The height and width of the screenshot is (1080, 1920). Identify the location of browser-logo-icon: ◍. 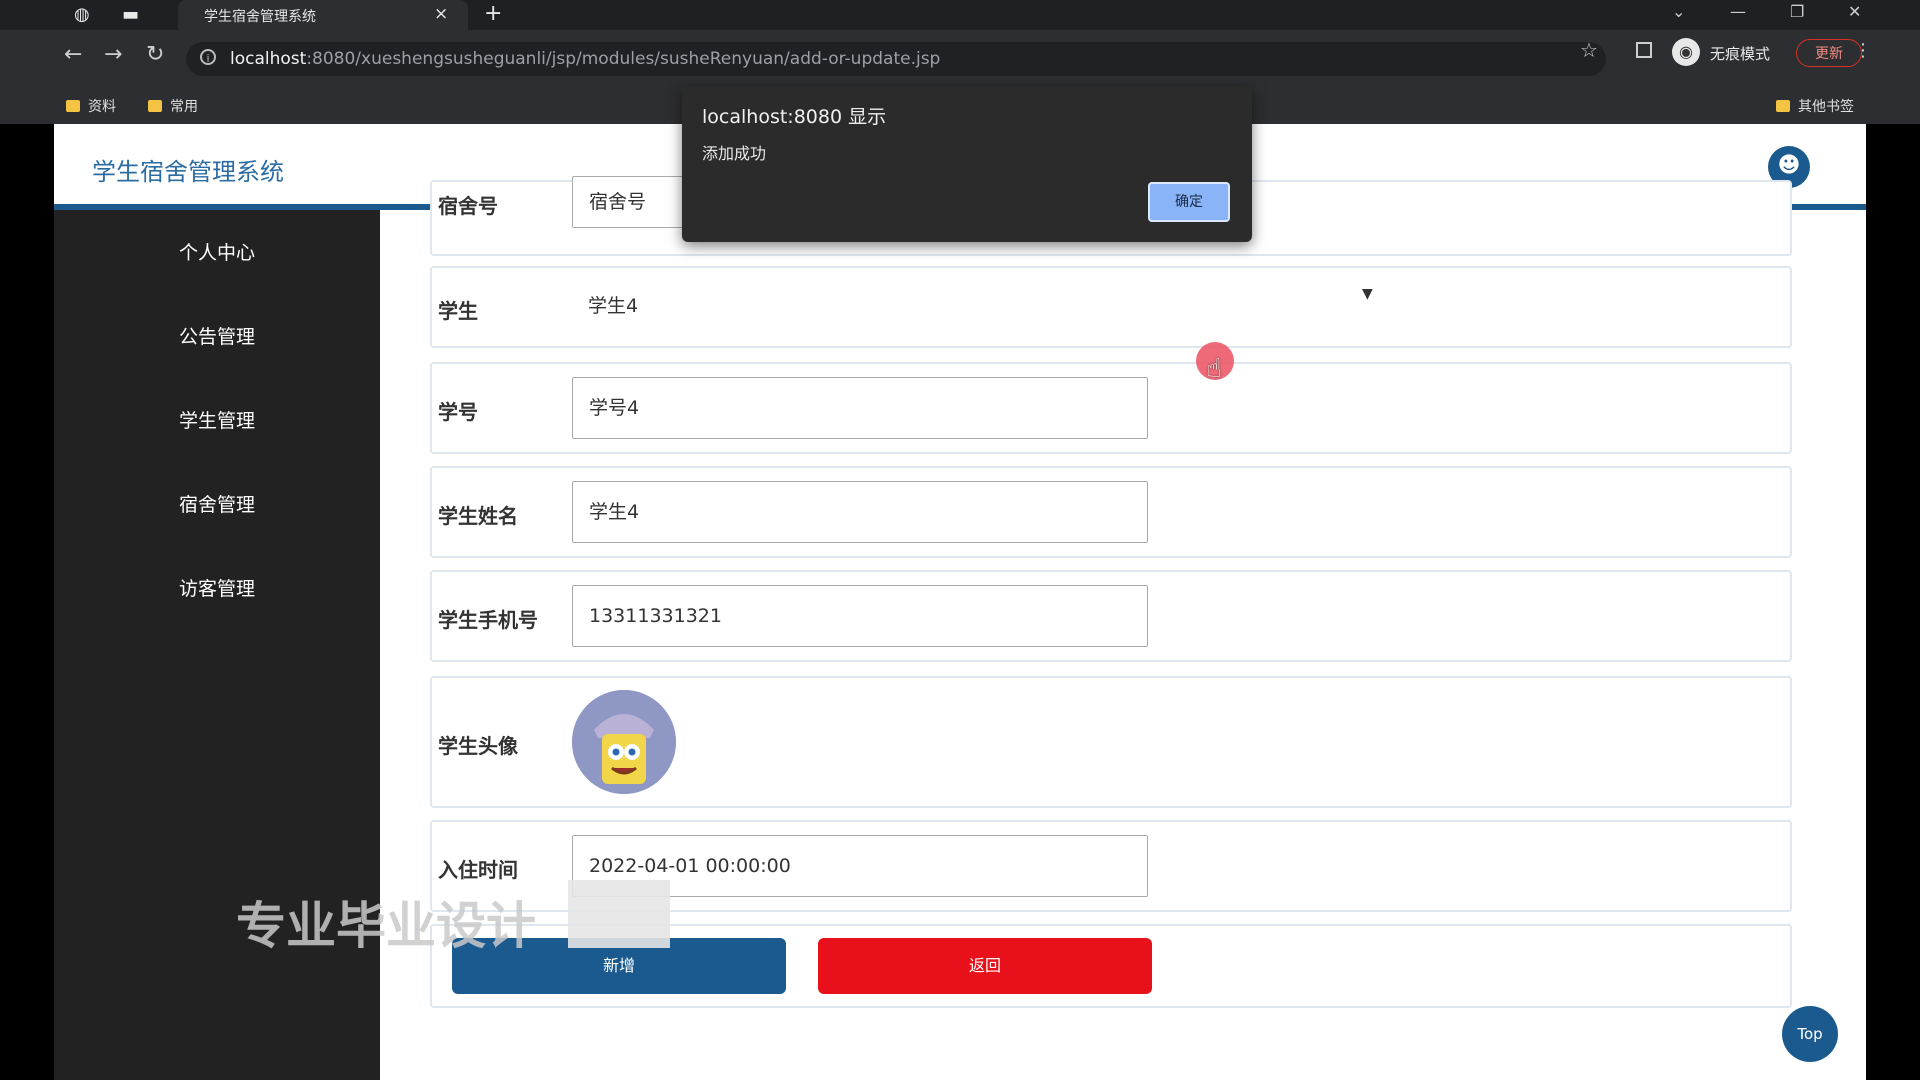
(82, 14).